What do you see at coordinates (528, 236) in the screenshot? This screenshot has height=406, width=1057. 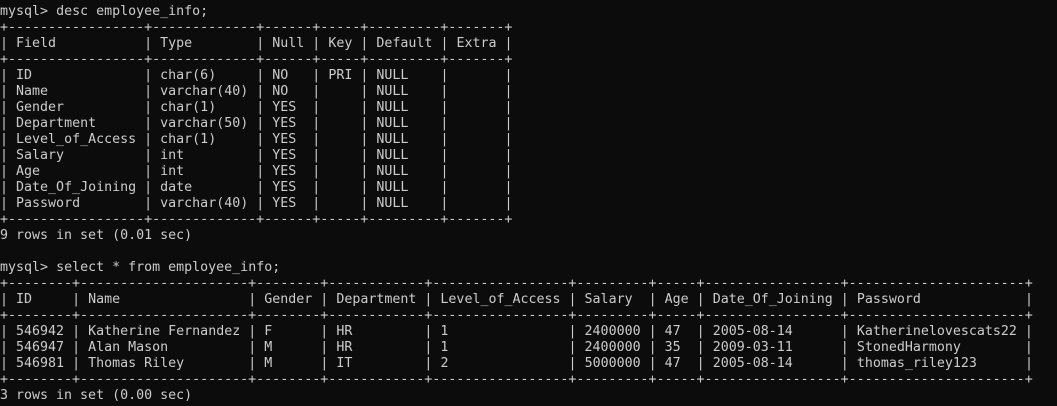 I see `result-status: 9 rows in set (0.01 sec)` at bounding box center [528, 236].